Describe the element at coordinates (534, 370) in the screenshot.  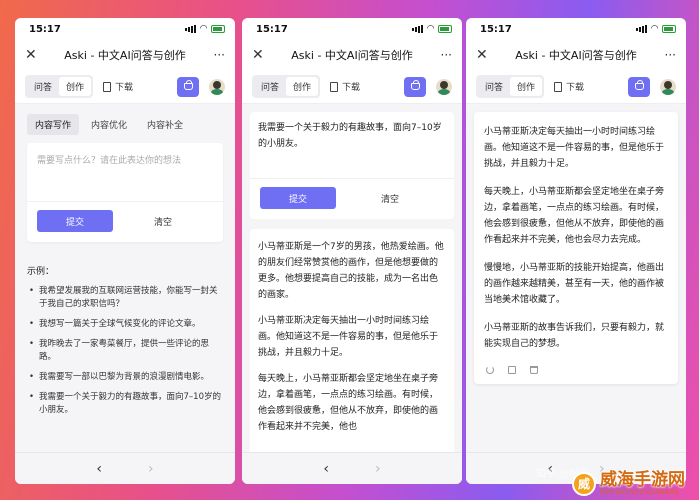
I see `delete-icon` at that location.